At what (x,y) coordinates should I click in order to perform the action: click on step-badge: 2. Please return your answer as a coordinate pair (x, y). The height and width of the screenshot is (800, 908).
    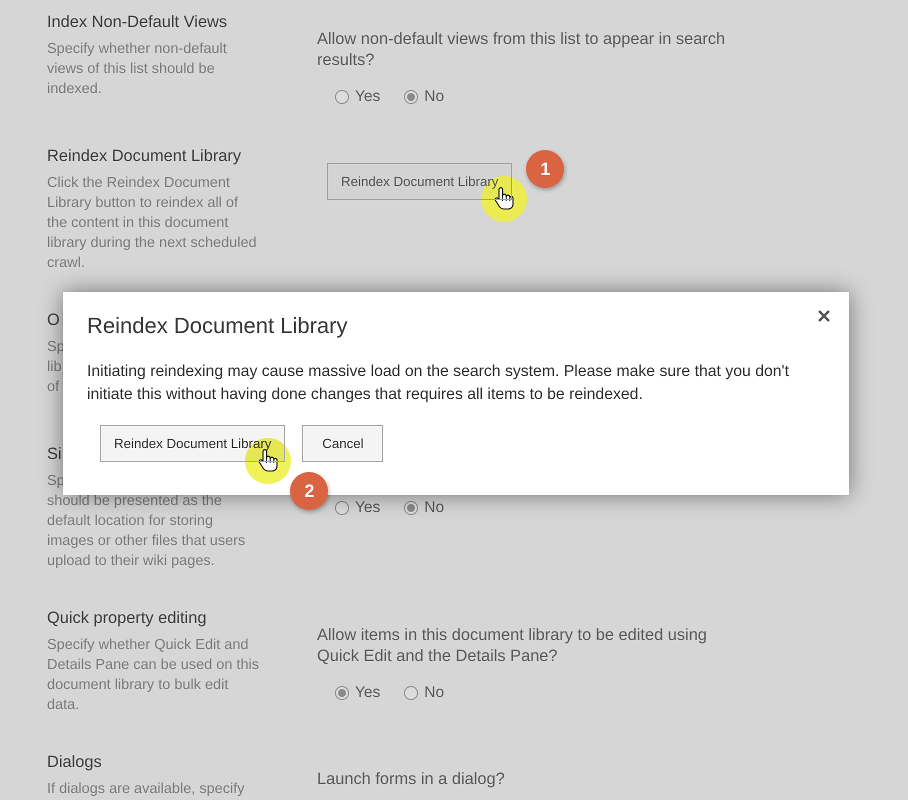
    Looking at the image, I should click on (309, 491).